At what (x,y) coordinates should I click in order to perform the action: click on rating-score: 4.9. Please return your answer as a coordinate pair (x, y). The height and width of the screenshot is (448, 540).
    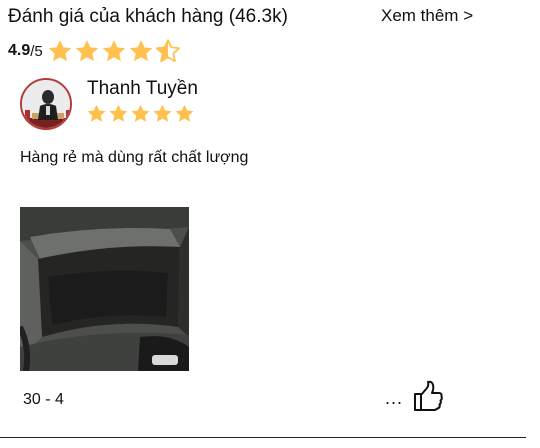
    Looking at the image, I should click on (19, 50).